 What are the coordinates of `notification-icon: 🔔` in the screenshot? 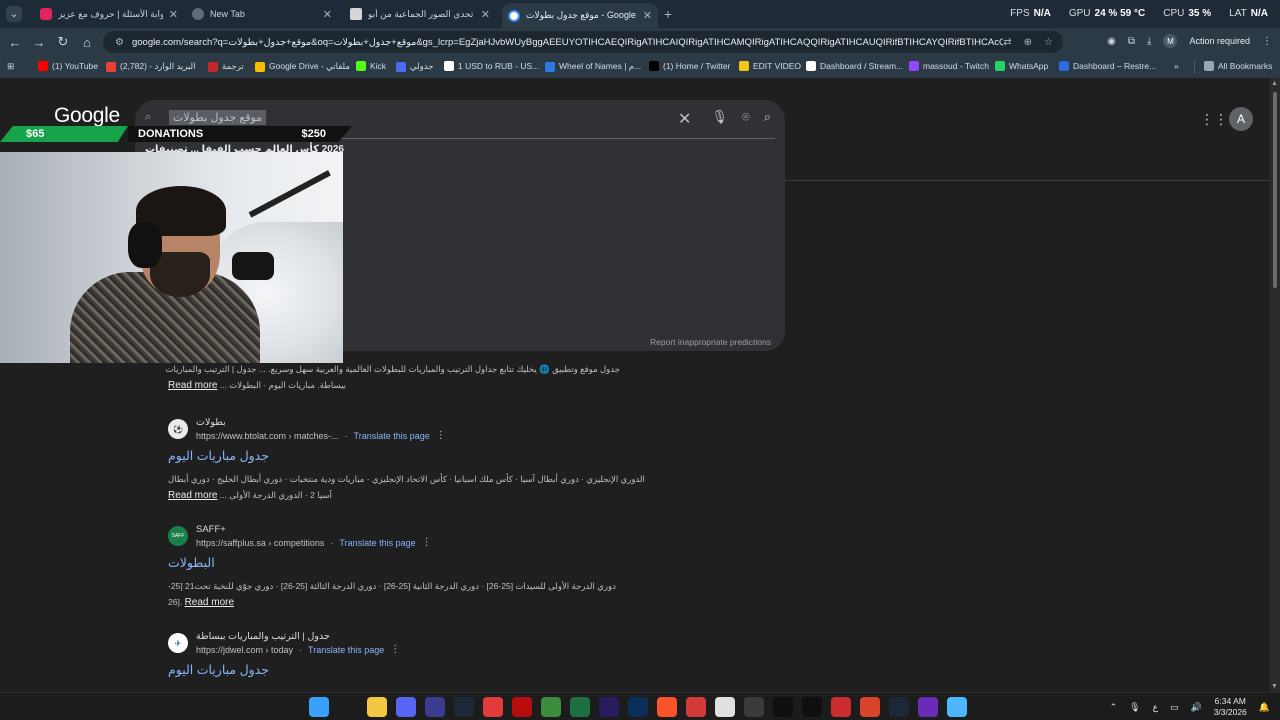 It's located at (1264, 707).